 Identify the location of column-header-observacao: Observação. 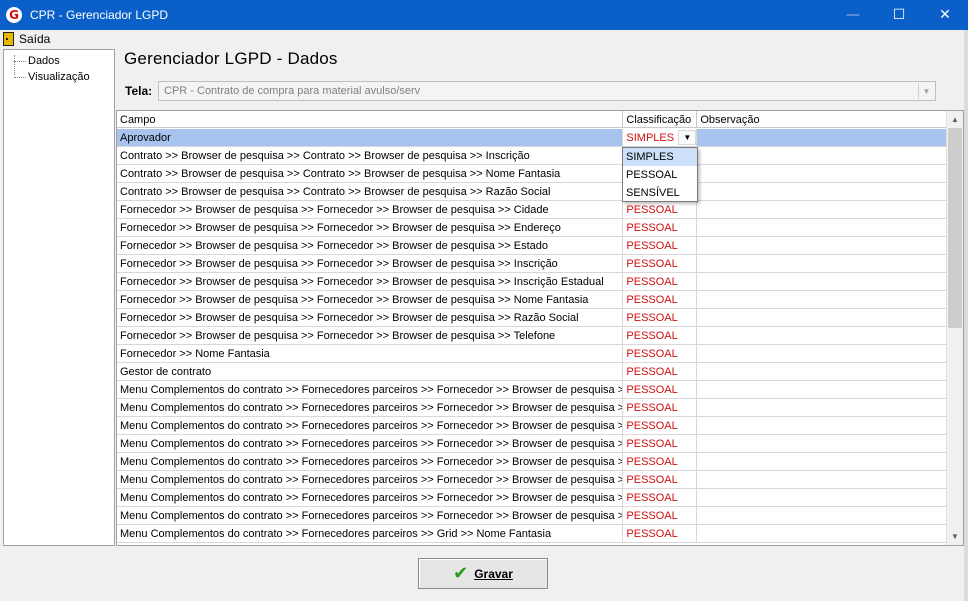
(822, 119).